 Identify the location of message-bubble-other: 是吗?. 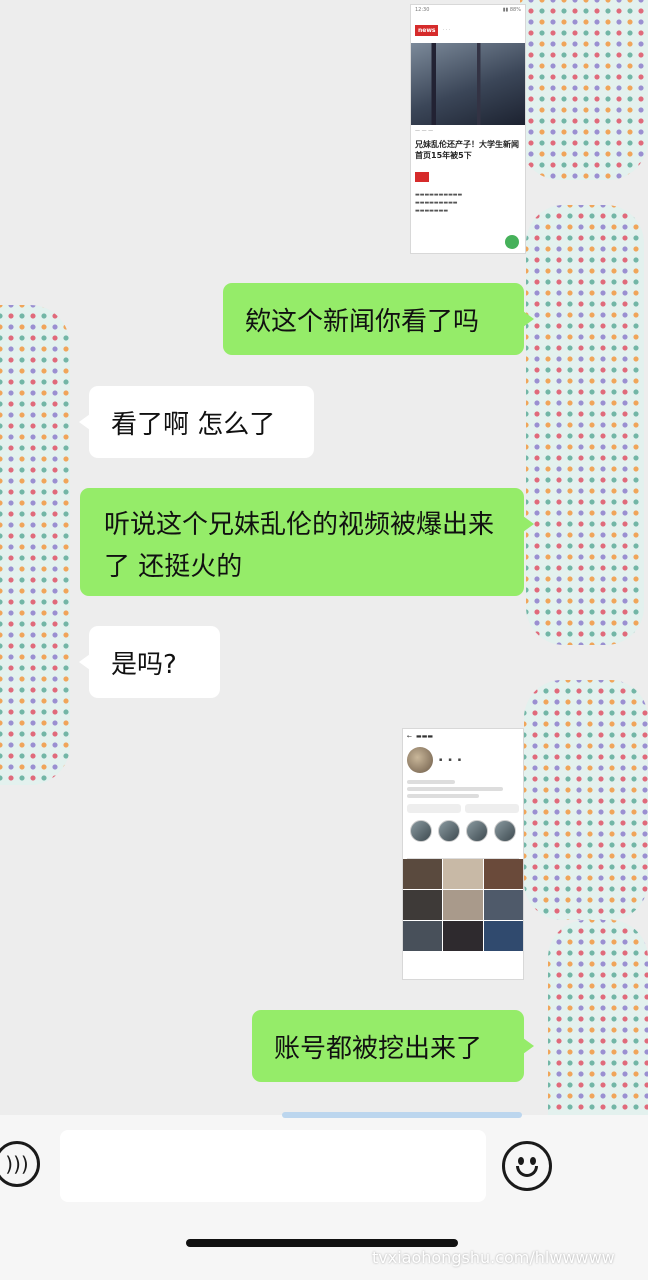
(149, 662).